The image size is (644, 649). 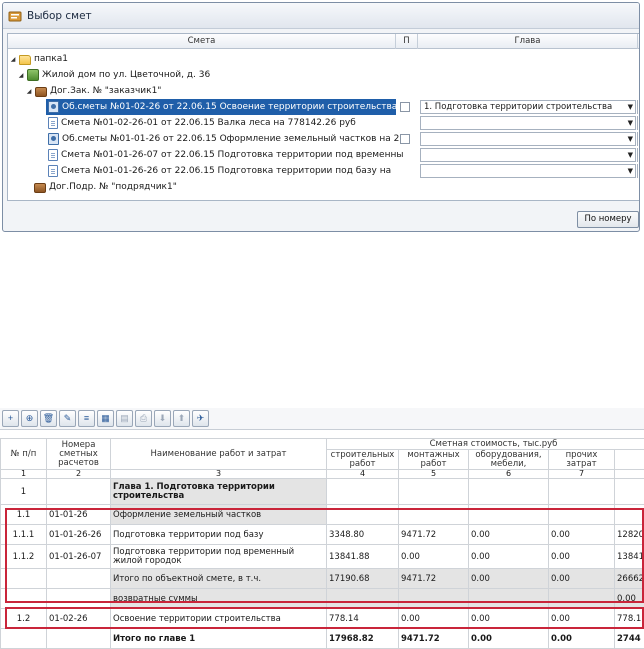 What do you see at coordinates (200, 418) in the screenshot?
I see `pin-icon: ✈` at bounding box center [200, 418].